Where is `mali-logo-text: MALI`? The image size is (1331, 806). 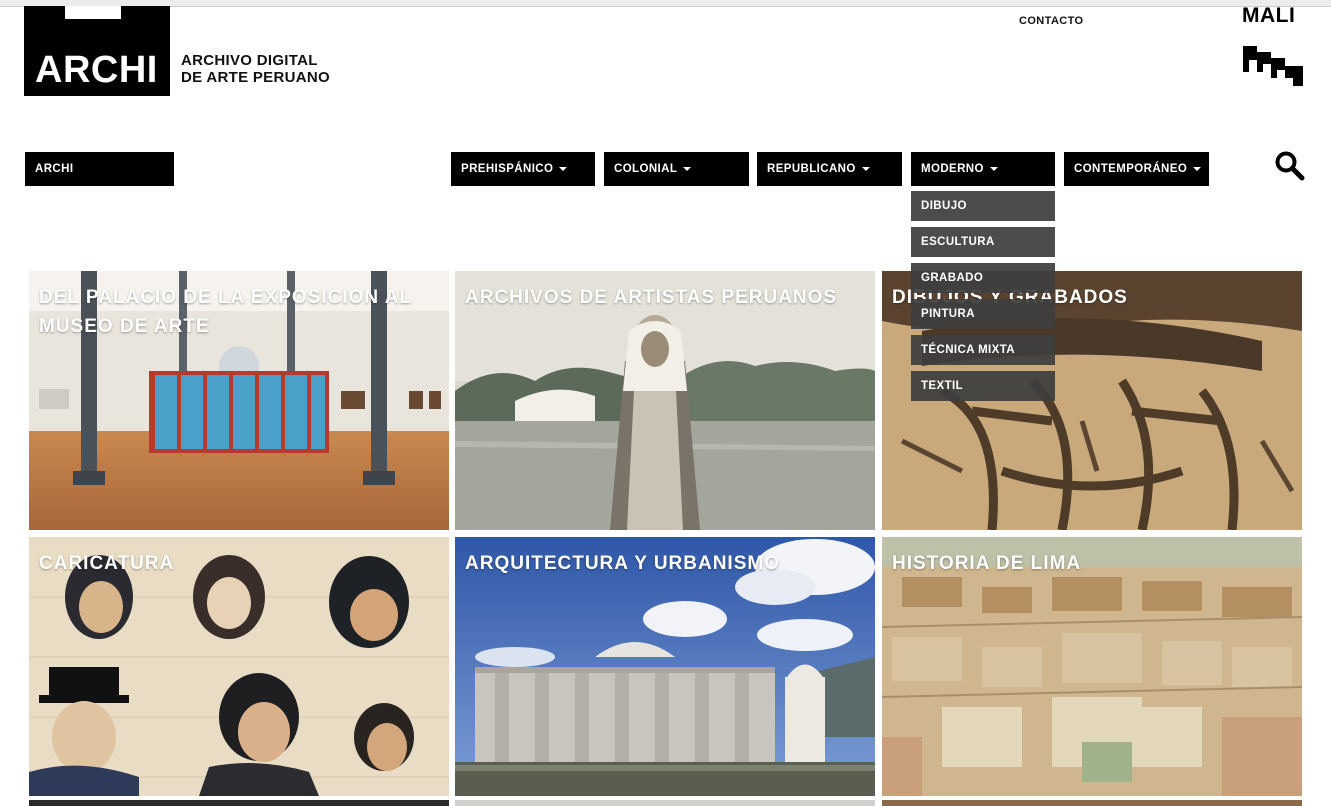
mali-logo-text: MALI is located at coordinates (1268, 16).